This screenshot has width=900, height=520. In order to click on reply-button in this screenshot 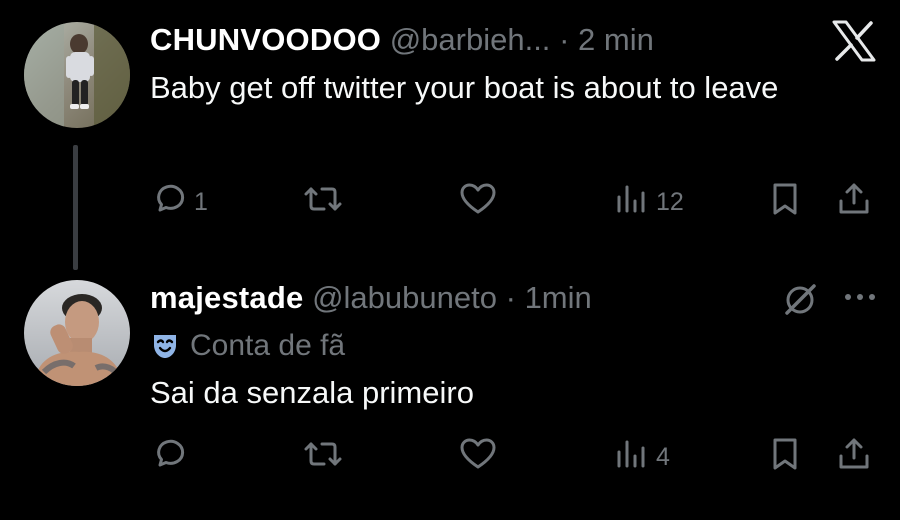, I will do `click(172, 457)`.